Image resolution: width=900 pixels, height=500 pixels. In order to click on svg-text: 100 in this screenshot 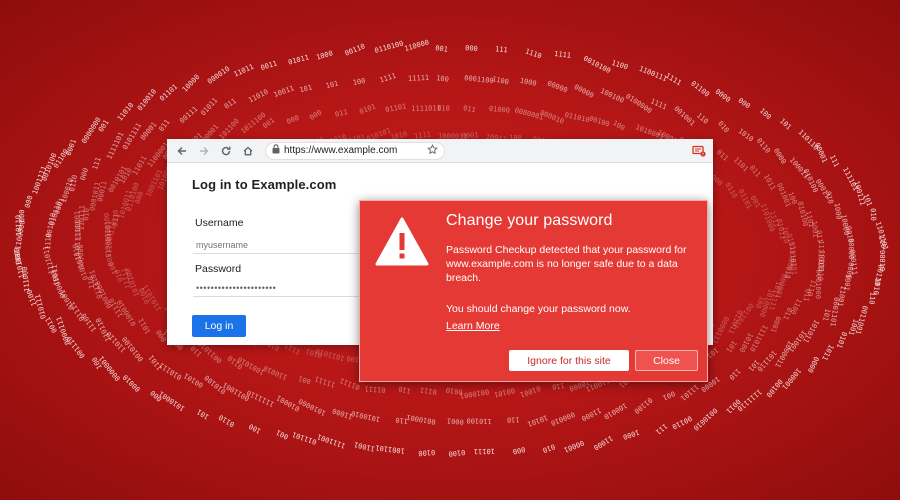, I will do `click(255, 428)`.